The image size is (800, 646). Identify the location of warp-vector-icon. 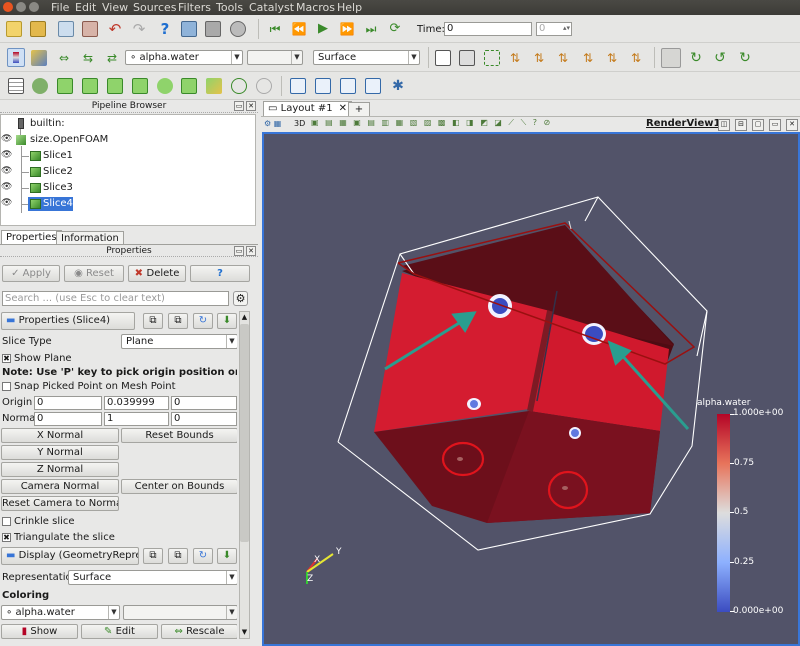
(214, 86).